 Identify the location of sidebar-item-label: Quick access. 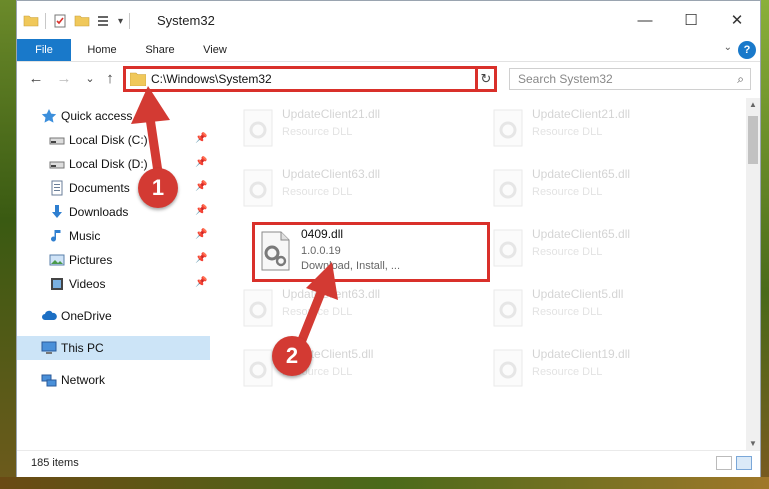
(97, 116).